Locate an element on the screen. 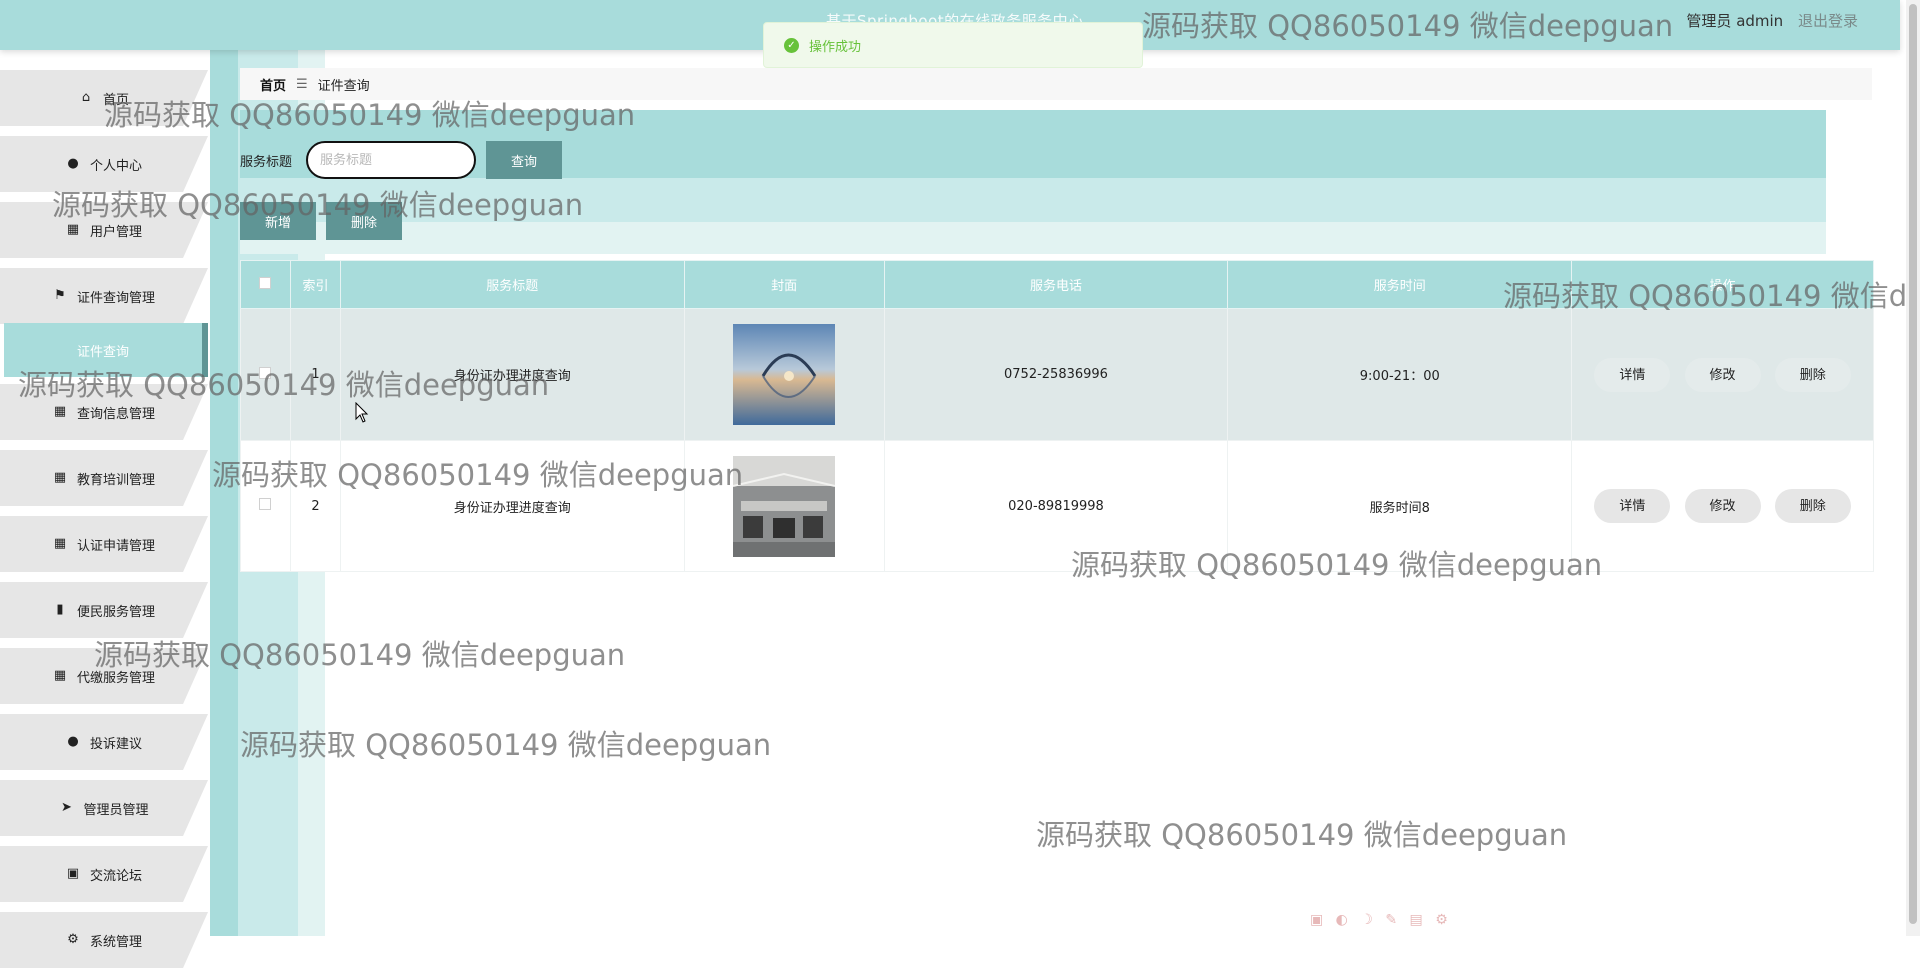 This screenshot has height=968, width=1920. sidebar-item-label: 个人中心 is located at coordinates (115, 166).